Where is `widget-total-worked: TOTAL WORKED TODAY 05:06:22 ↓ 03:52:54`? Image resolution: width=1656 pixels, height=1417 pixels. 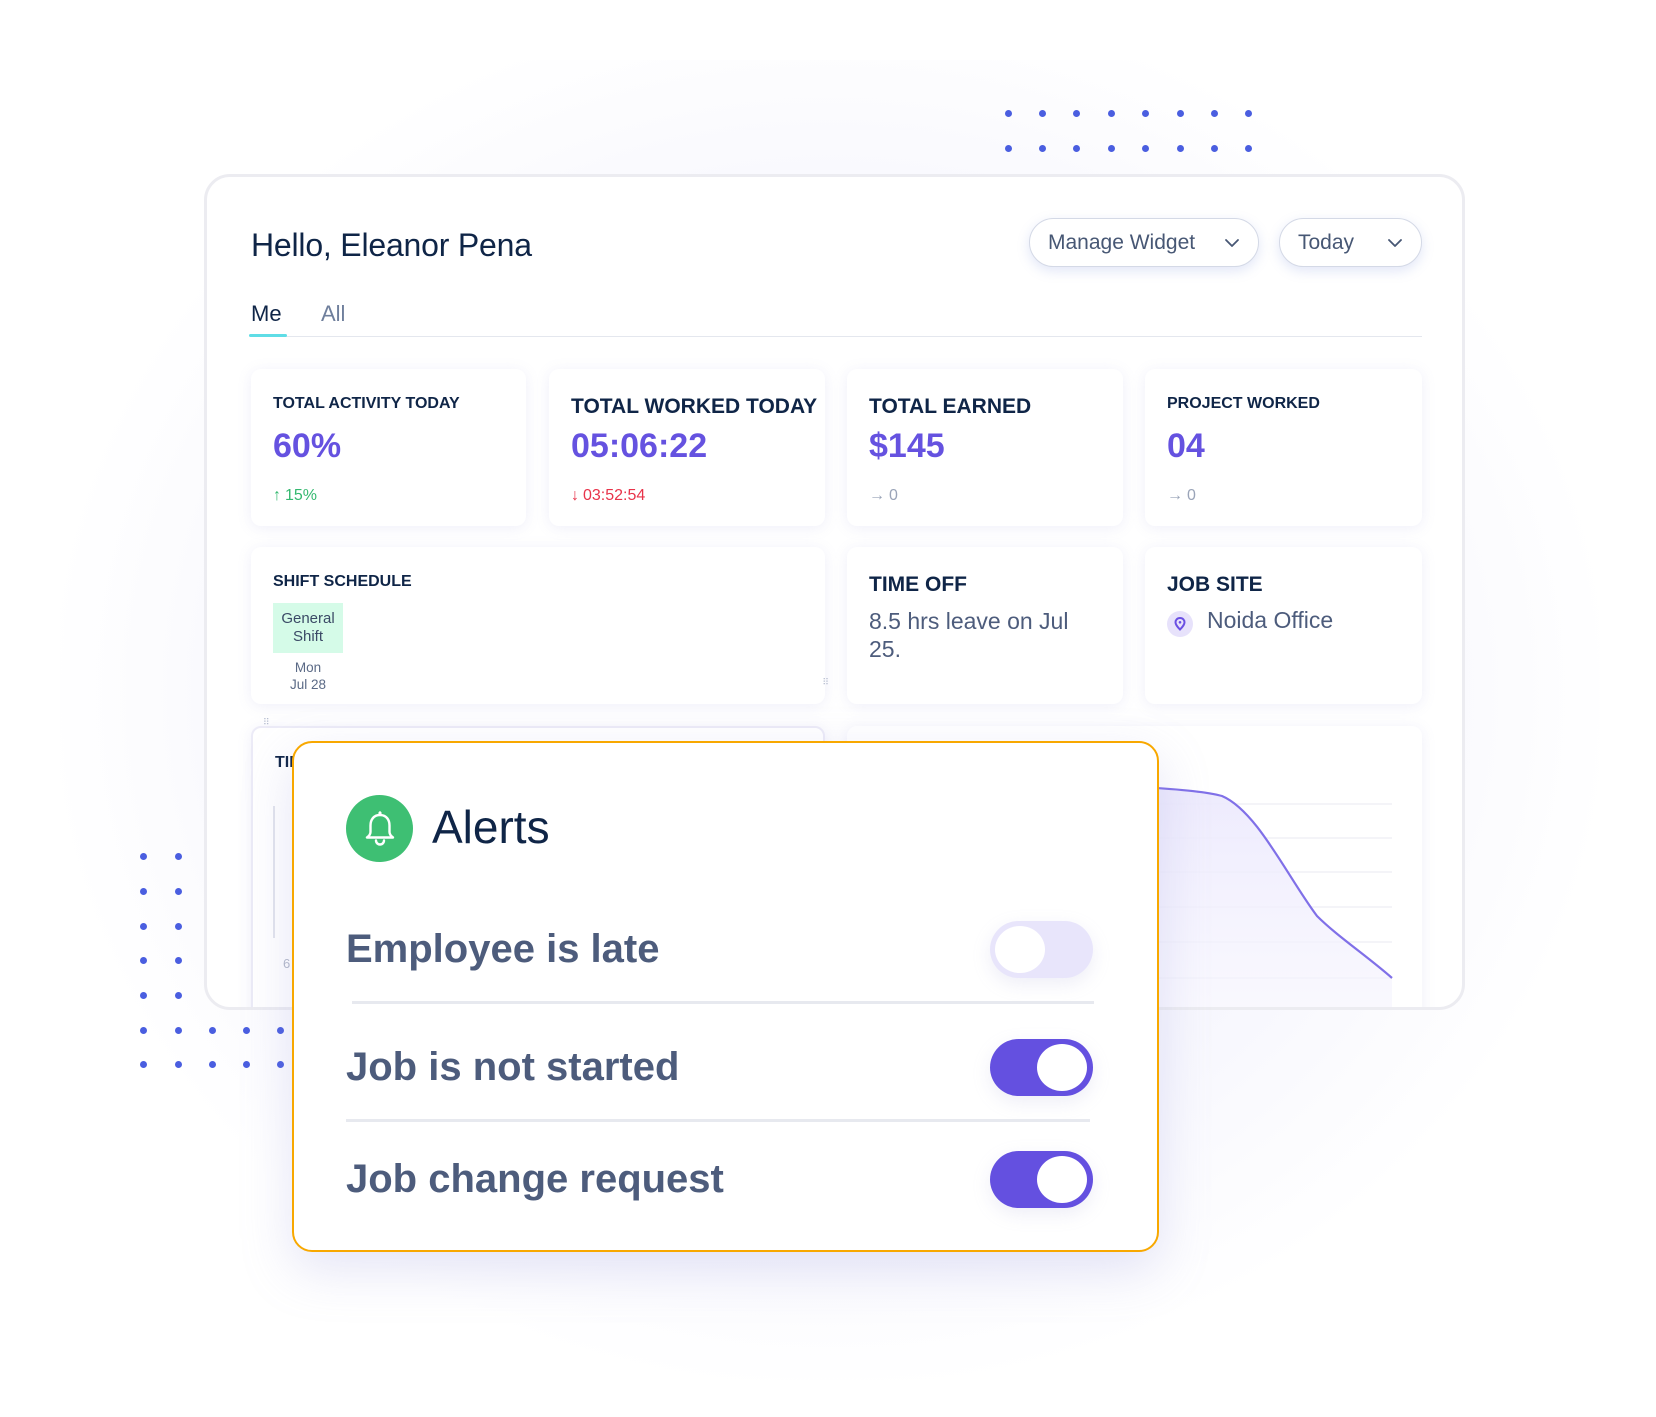
widget-total-worked: TOTAL WORKED TODAY 05:06:22 ↓ 03:52:54 is located at coordinates (687, 447).